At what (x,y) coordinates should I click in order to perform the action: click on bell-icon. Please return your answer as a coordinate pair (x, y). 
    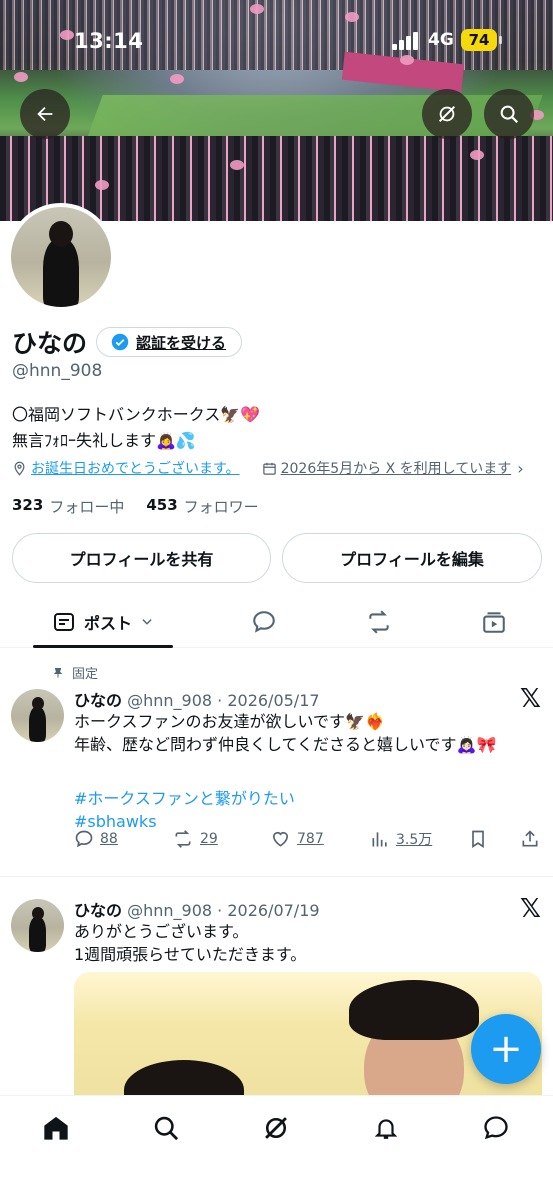
    Looking at the image, I should click on (386, 1129).